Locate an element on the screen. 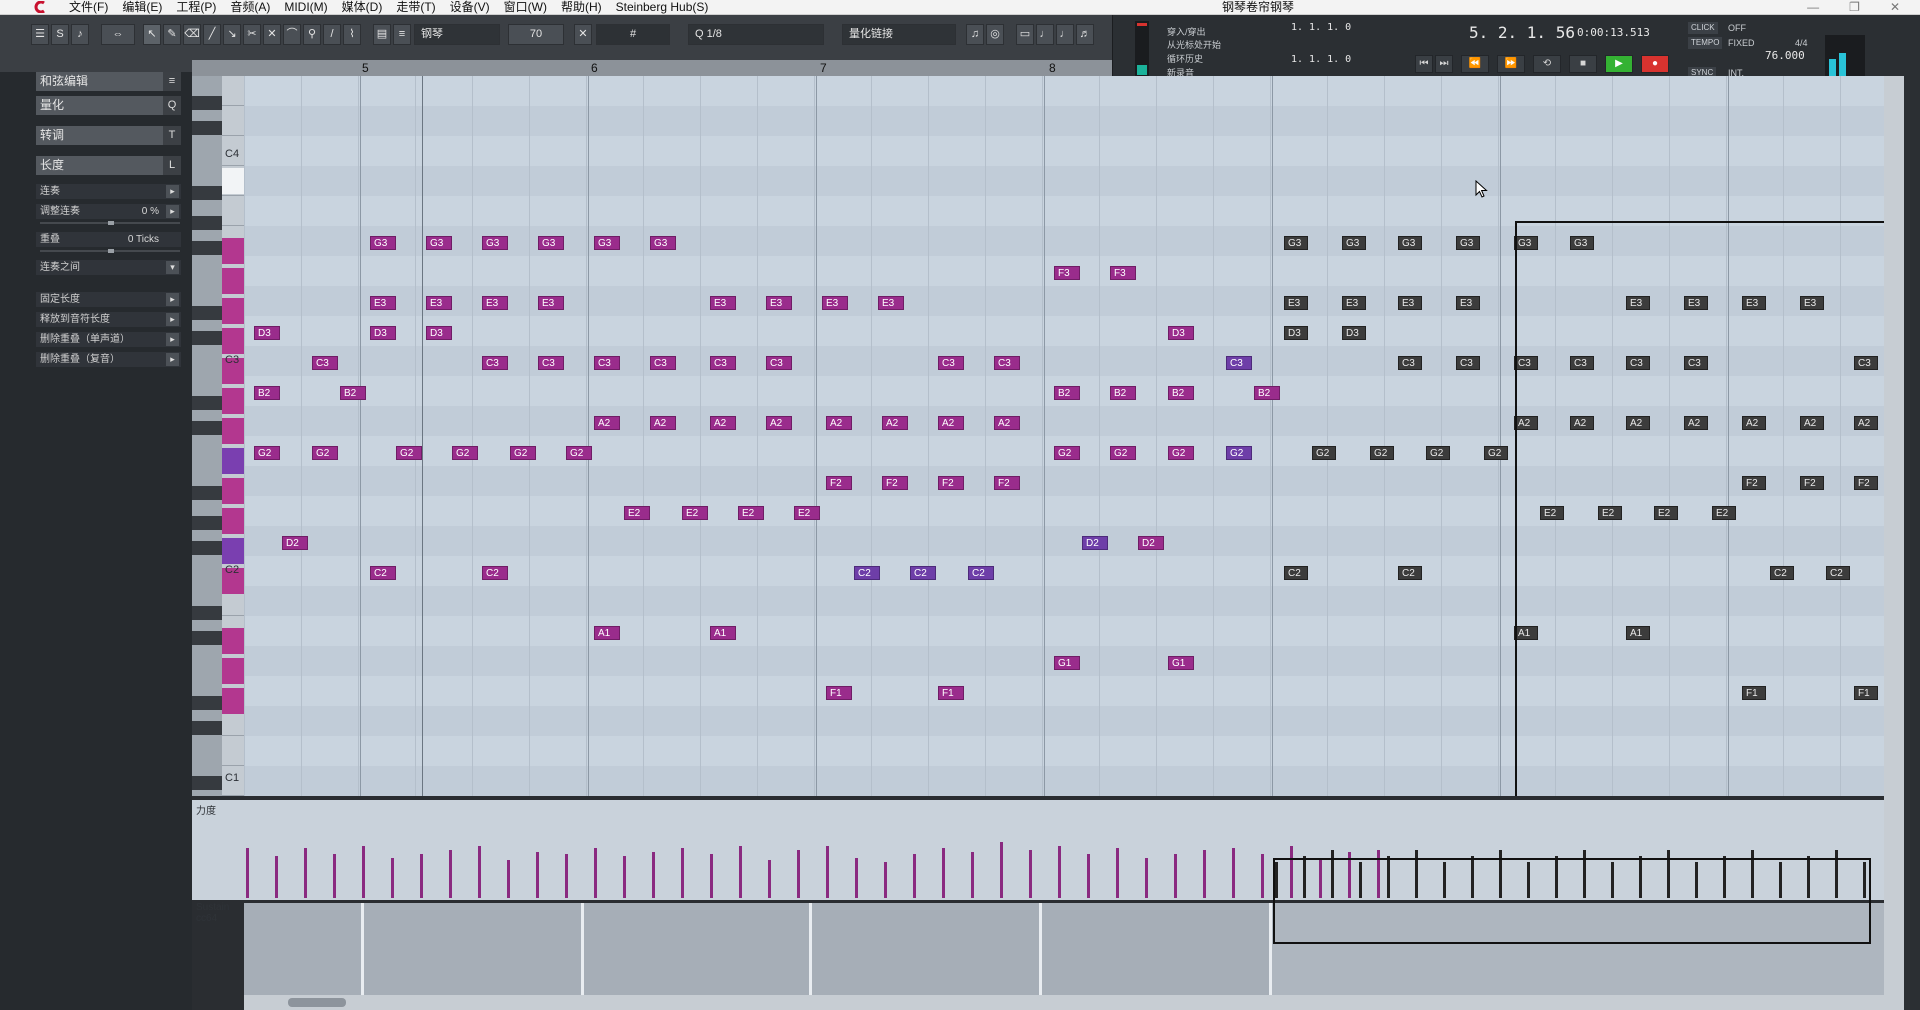 Image resolution: width=1920 pixels, height=1010 pixels. piano-white-key is located at coordinates (233, 121).